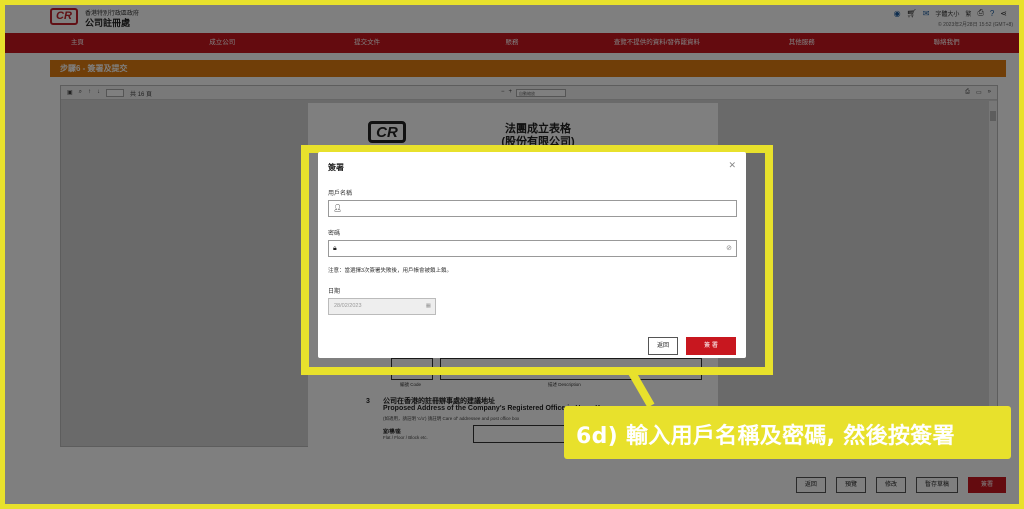 The width and height of the screenshot is (1024, 509). Describe the element at coordinates (532, 208) in the screenshot. I see `username-field: 👤︎` at that location.